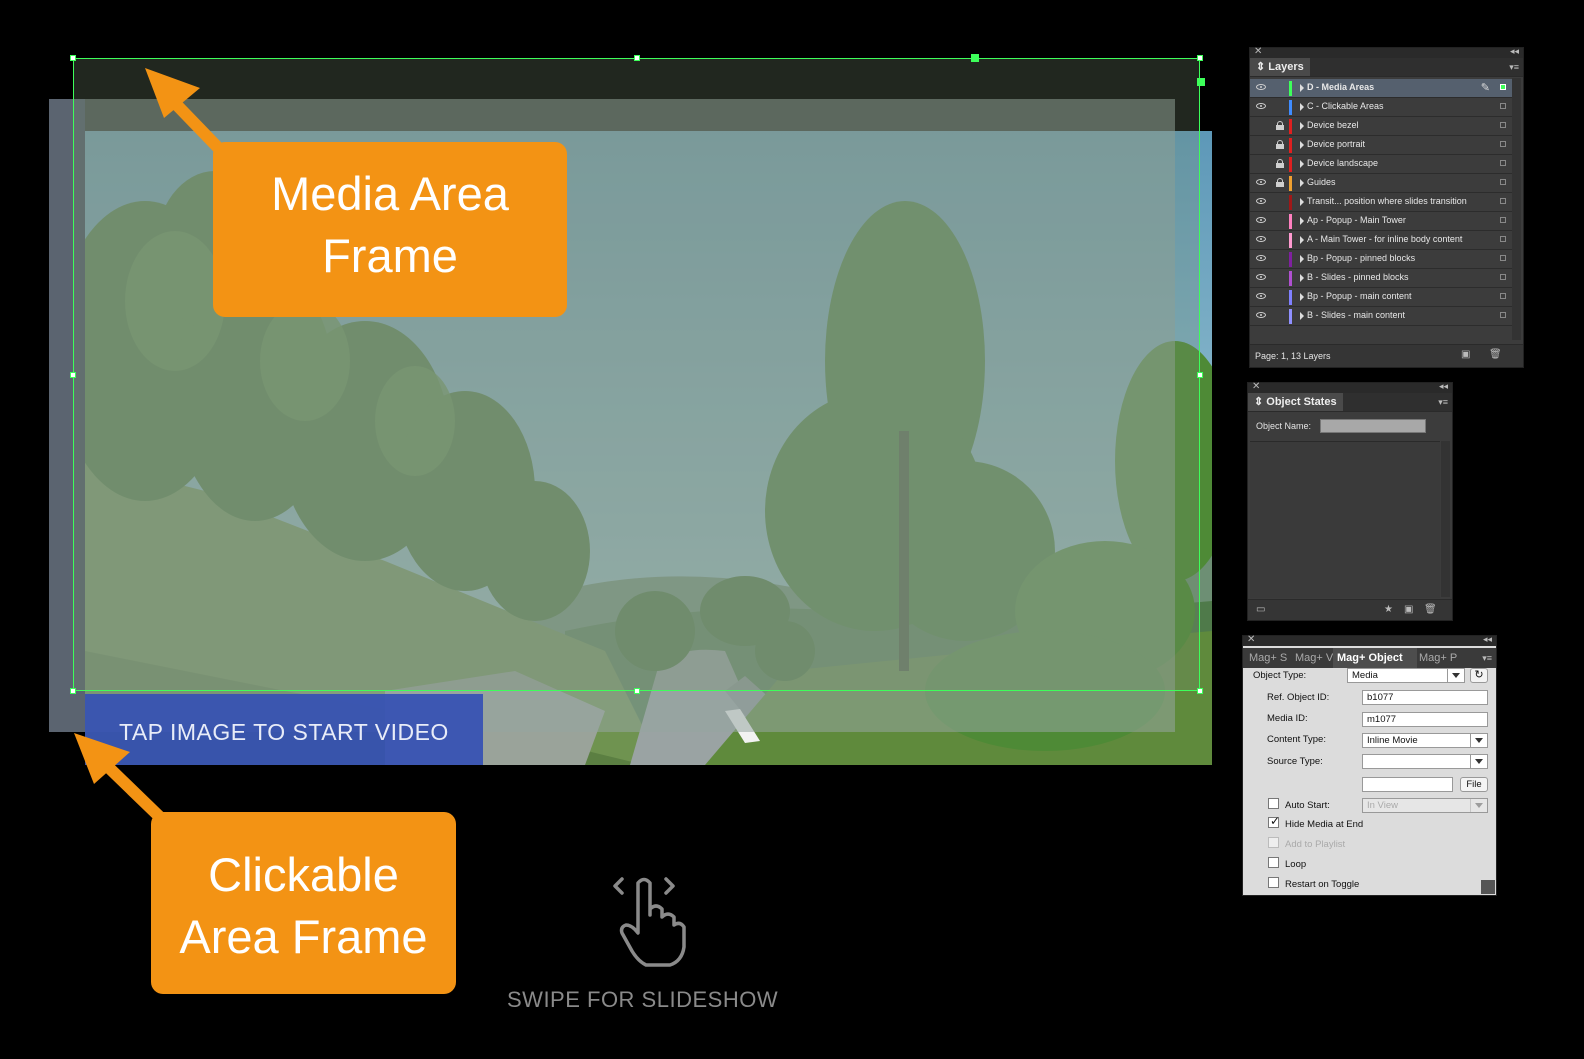 The width and height of the screenshot is (1584, 1059). What do you see at coordinates (1273, 842) in the screenshot?
I see `add-to-playlist-checkbox` at bounding box center [1273, 842].